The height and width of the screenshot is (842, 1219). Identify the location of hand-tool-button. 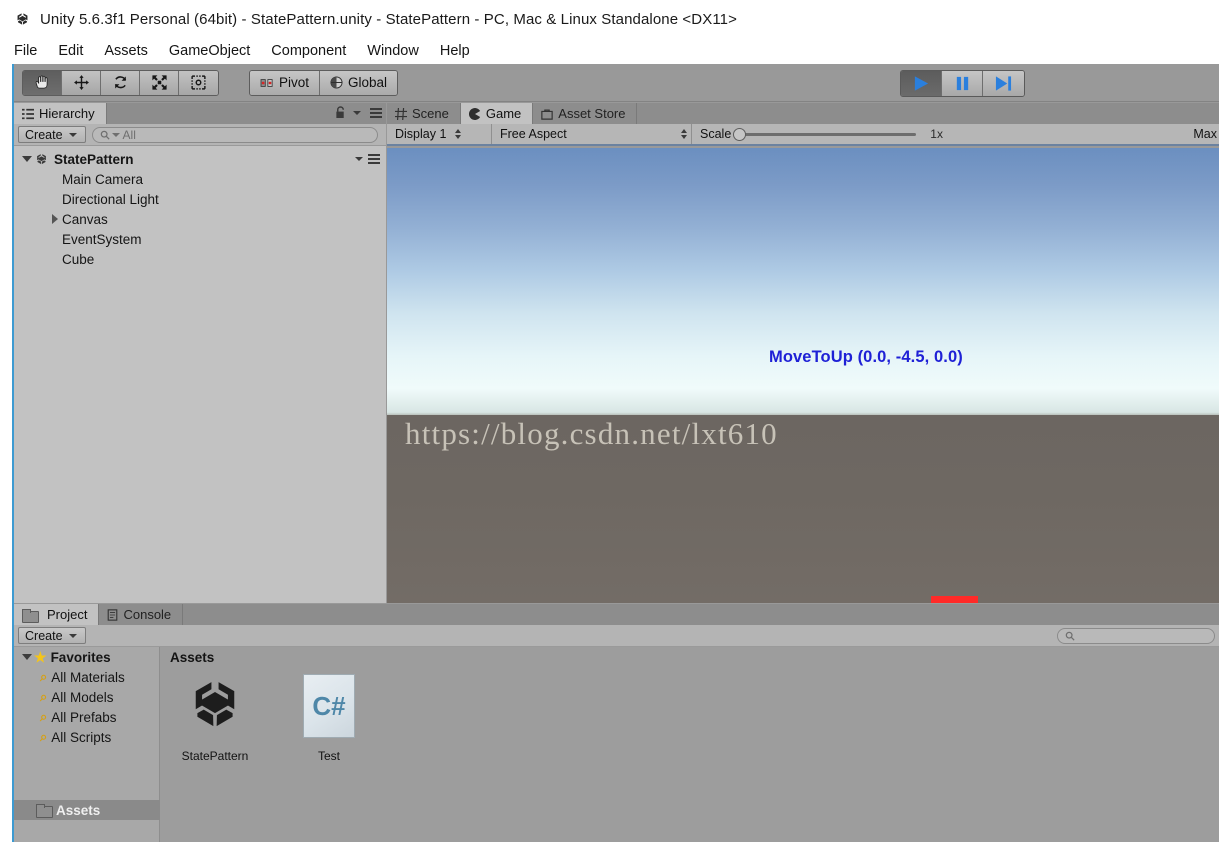
(42, 82).